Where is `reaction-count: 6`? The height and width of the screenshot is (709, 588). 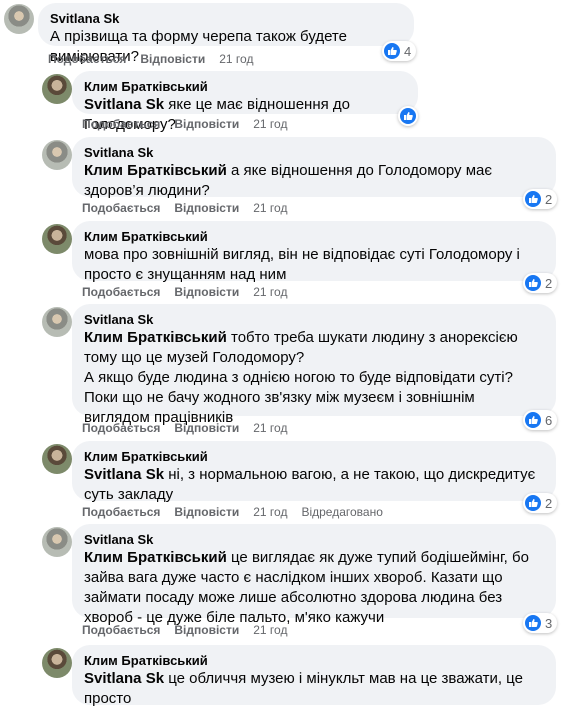 reaction-count: 6 is located at coordinates (540, 420).